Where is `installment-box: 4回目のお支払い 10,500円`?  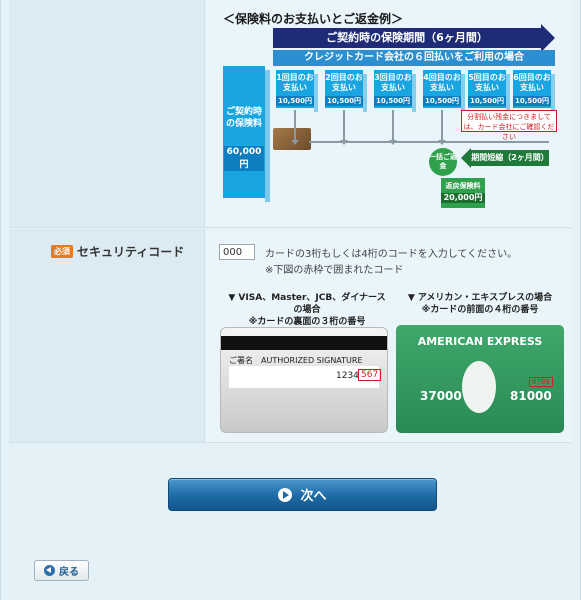 installment-box: 4回目のお支払い 10,500円 is located at coordinates (442, 89).